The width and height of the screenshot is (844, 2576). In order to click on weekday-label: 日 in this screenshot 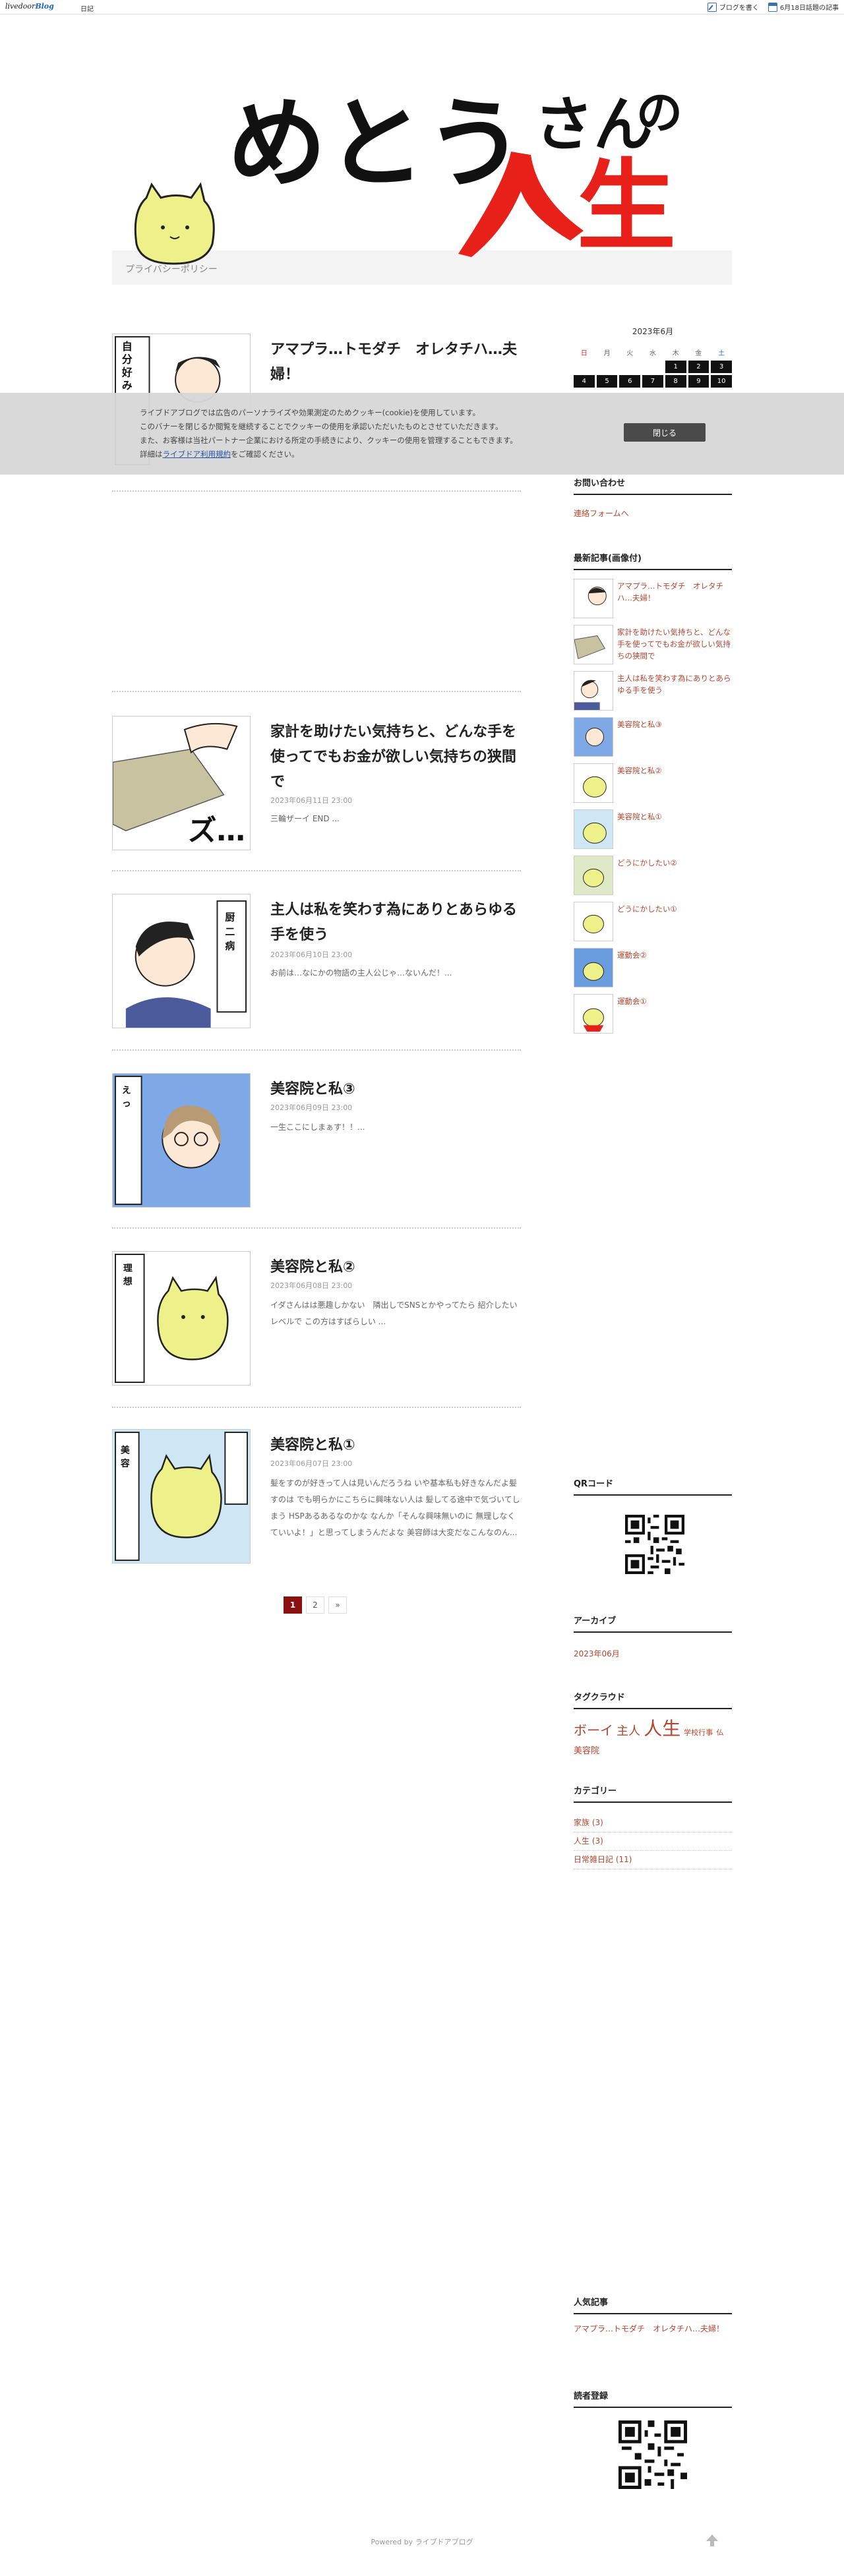, I will do `click(584, 354)`.